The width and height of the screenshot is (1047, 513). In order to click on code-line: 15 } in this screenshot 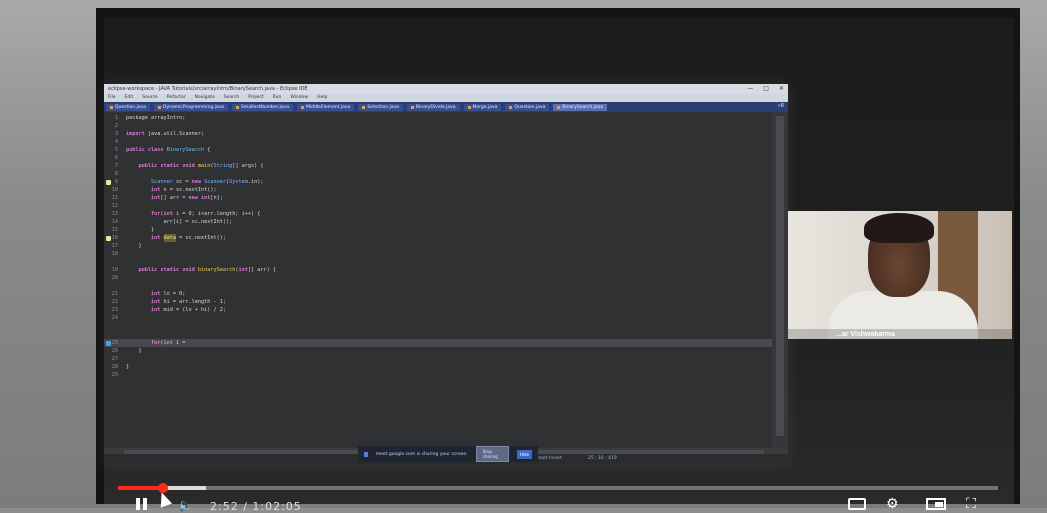, I will do `click(133, 230)`.